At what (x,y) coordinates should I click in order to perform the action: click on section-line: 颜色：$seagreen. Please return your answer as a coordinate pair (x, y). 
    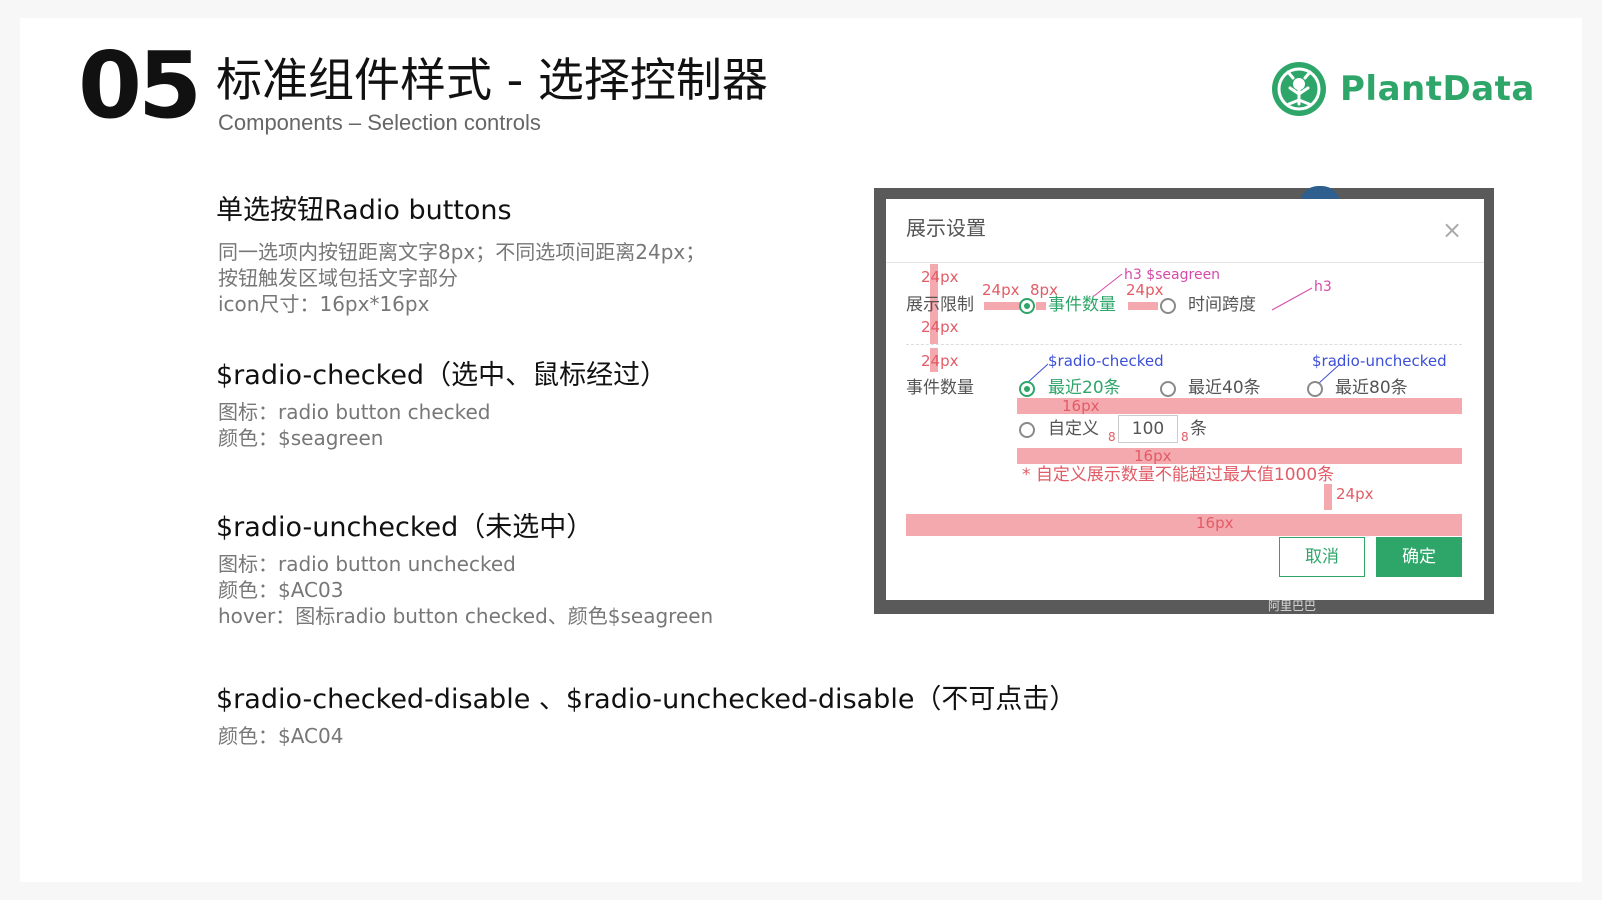
    Looking at the image, I should click on (301, 438).